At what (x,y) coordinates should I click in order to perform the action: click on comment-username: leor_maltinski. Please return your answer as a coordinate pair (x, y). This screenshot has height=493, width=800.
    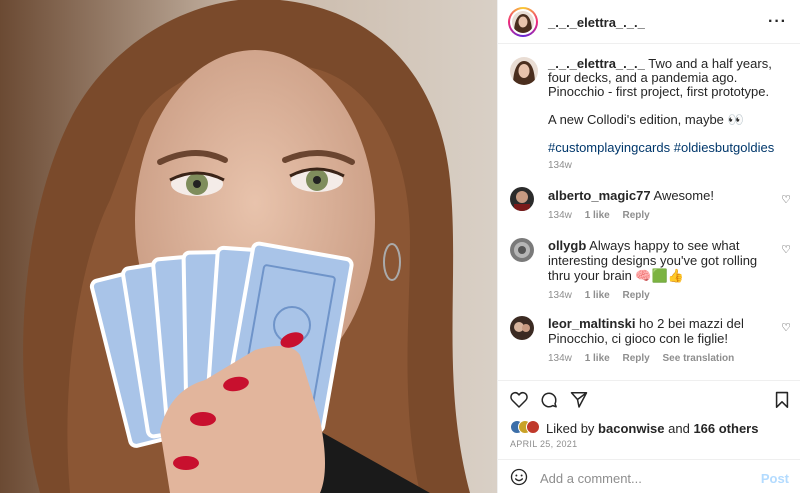
    Looking at the image, I should click on (591, 323).